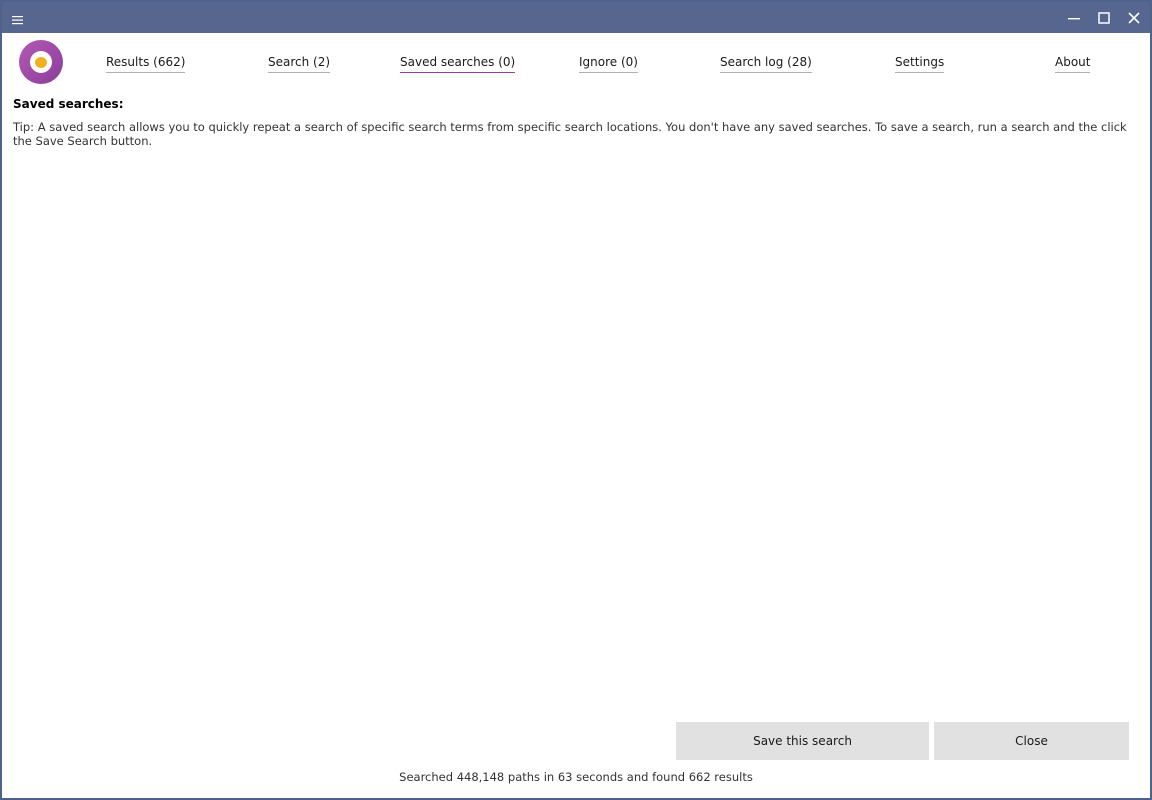 This screenshot has width=1152, height=800. I want to click on page-title: Saved searches:, so click(68, 104).